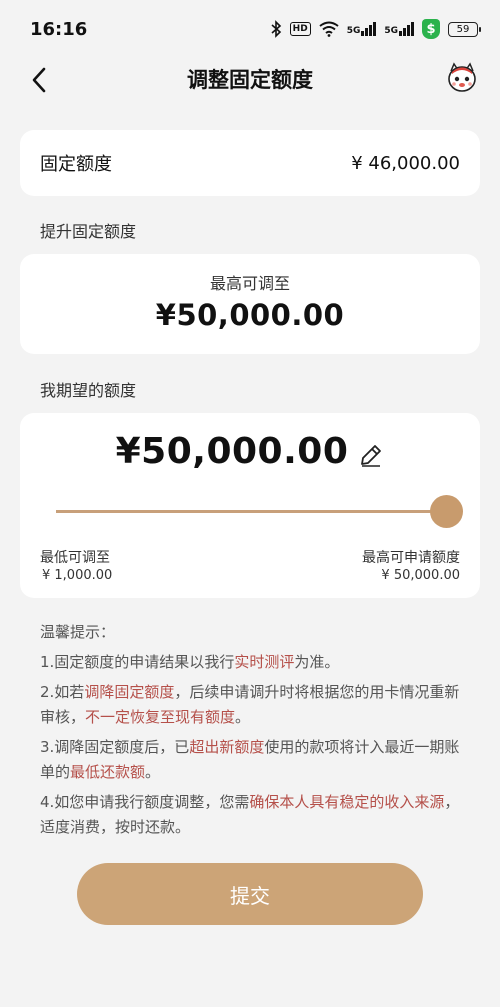 Image resolution: width=500 pixels, height=1007 pixels. What do you see at coordinates (232, 451) in the screenshot?
I see `expected-limit-value: ¥50,000.00` at bounding box center [232, 451].